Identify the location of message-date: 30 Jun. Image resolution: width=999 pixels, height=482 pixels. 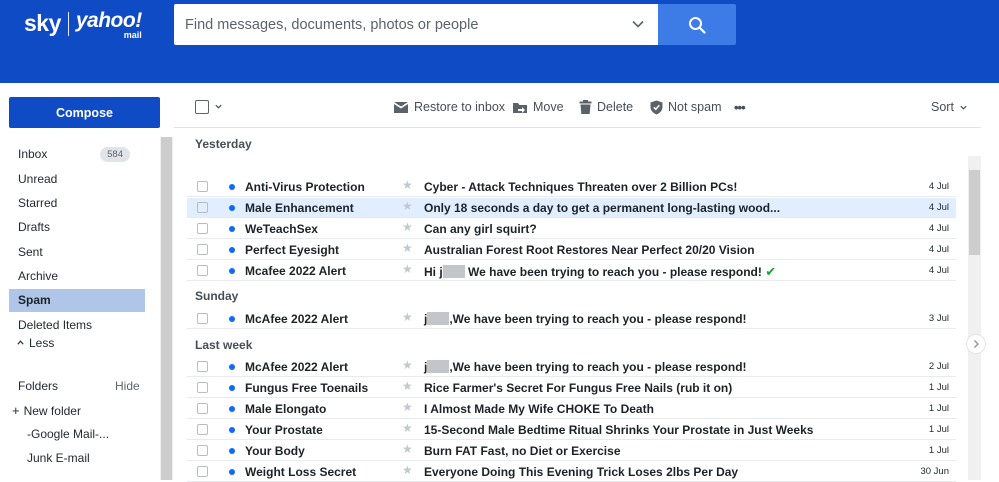
(934, 471).